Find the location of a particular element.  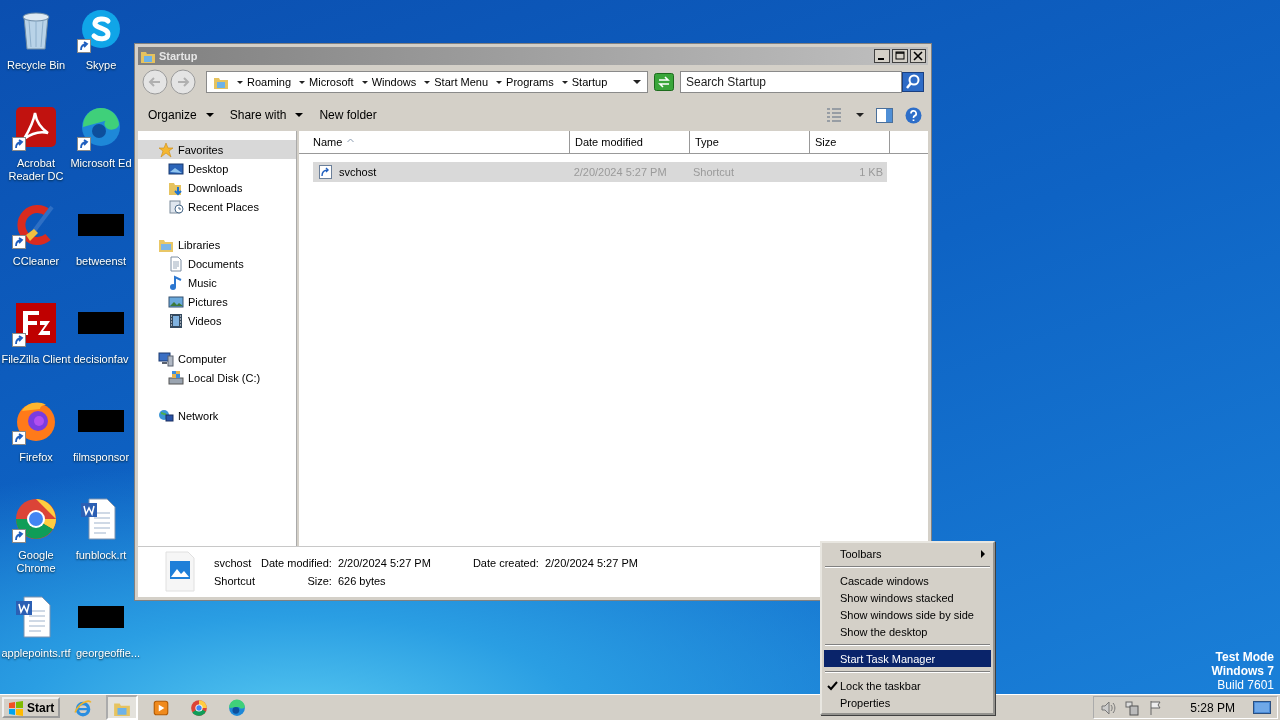

maximize-button is located at coordinates (900, 56).